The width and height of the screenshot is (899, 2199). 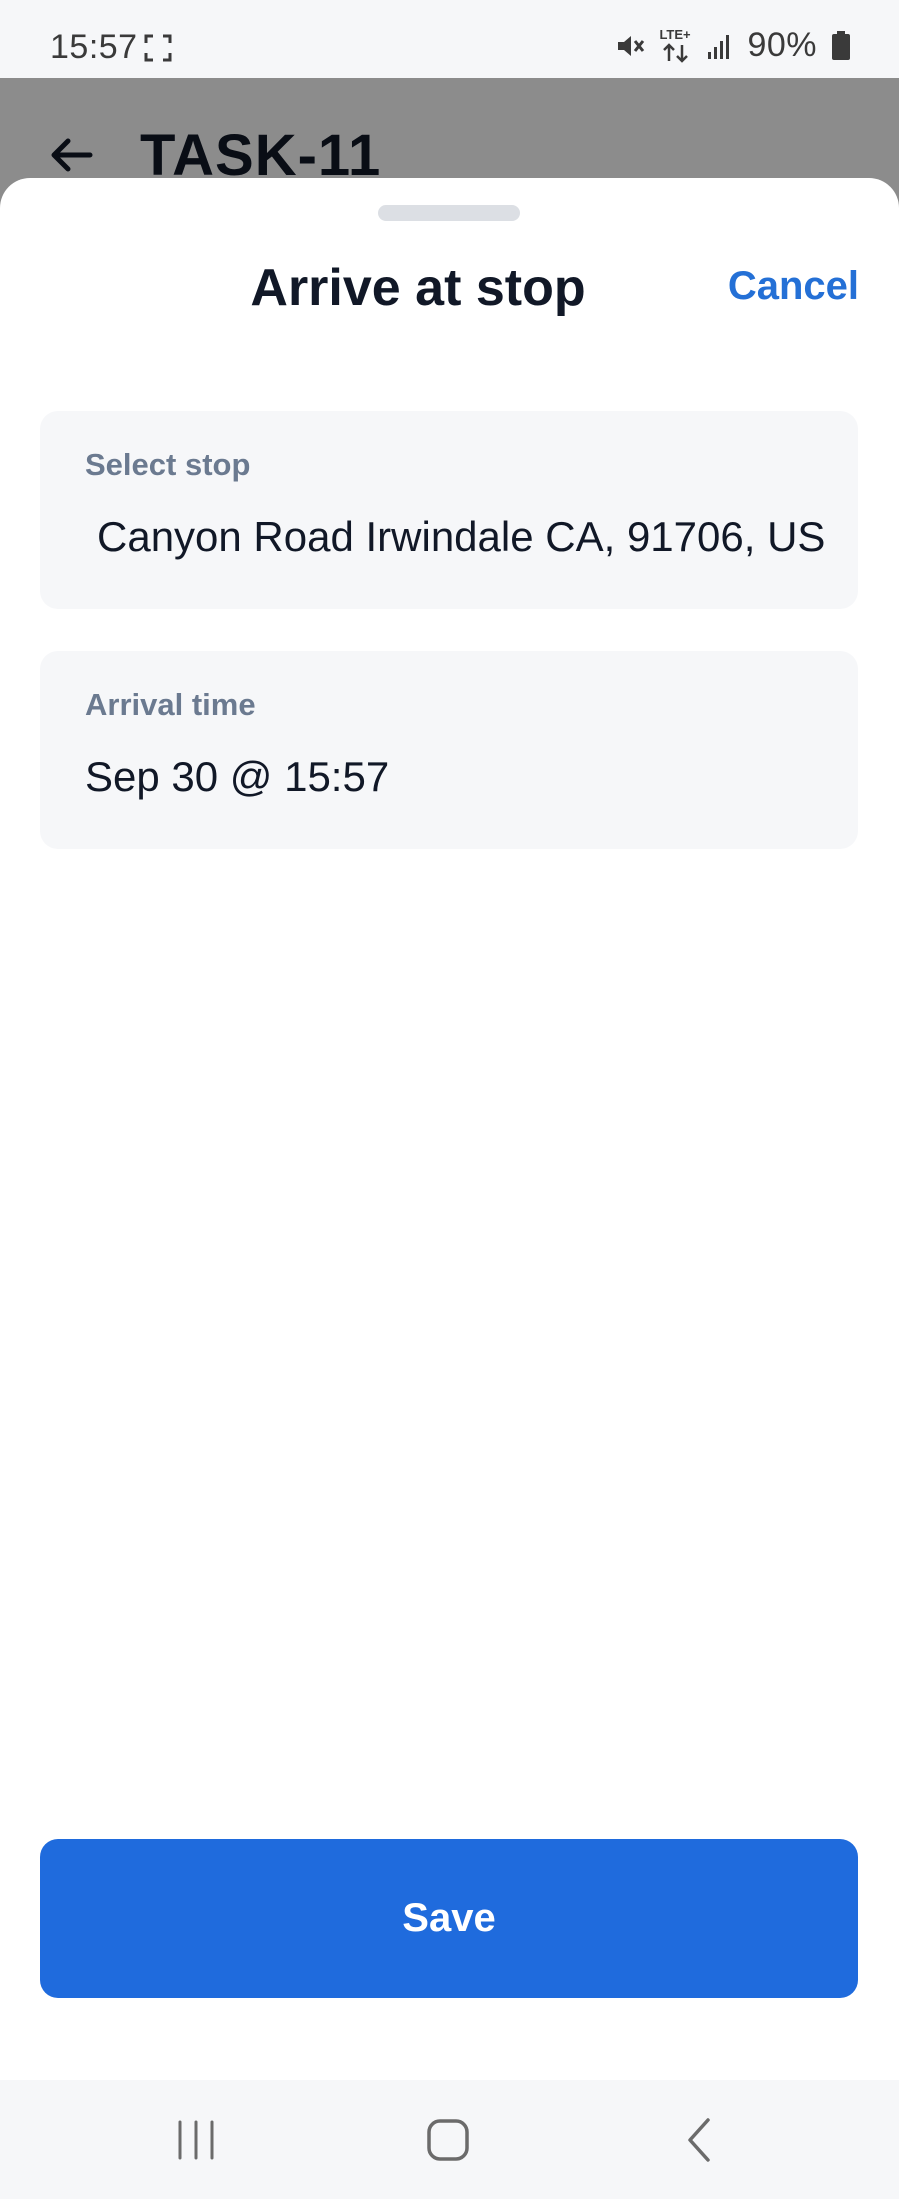 I want to click on status-bar: 15:57 LTE+ 90%, so click(x=449, y=39).